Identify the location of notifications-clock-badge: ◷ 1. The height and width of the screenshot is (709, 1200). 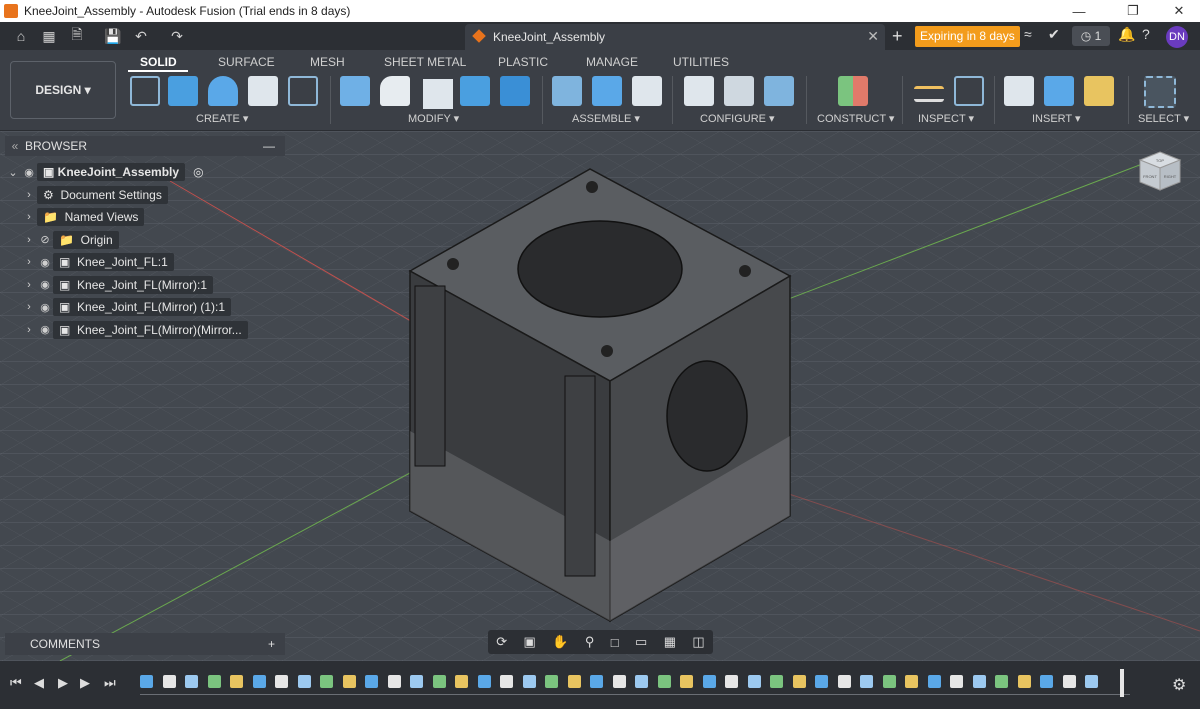
(1091, 36).